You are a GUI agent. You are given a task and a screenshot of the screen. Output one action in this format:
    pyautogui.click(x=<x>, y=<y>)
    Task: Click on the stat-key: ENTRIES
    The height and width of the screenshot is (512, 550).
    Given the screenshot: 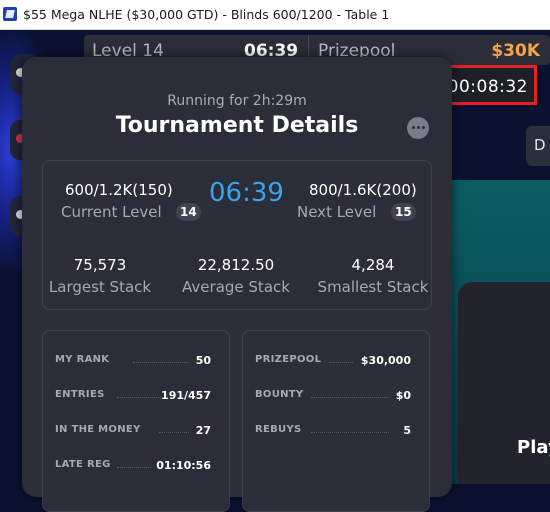 What is the action you would take?
    pyautogui.click(x=80, y=394)
    